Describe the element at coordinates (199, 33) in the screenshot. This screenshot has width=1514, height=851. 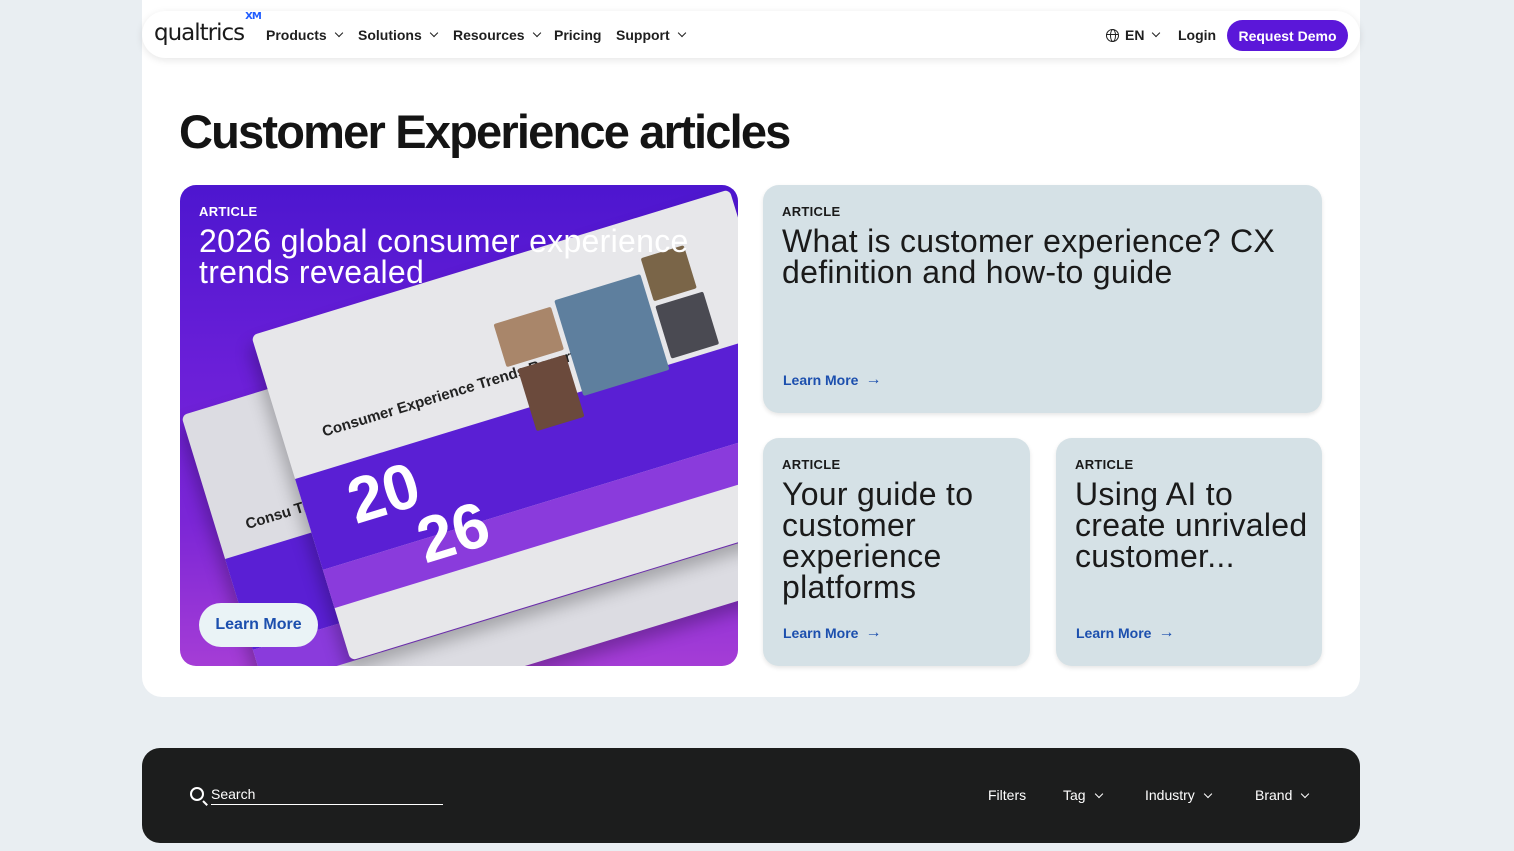
I see `logo-wordmark: qualtrics` at that location.